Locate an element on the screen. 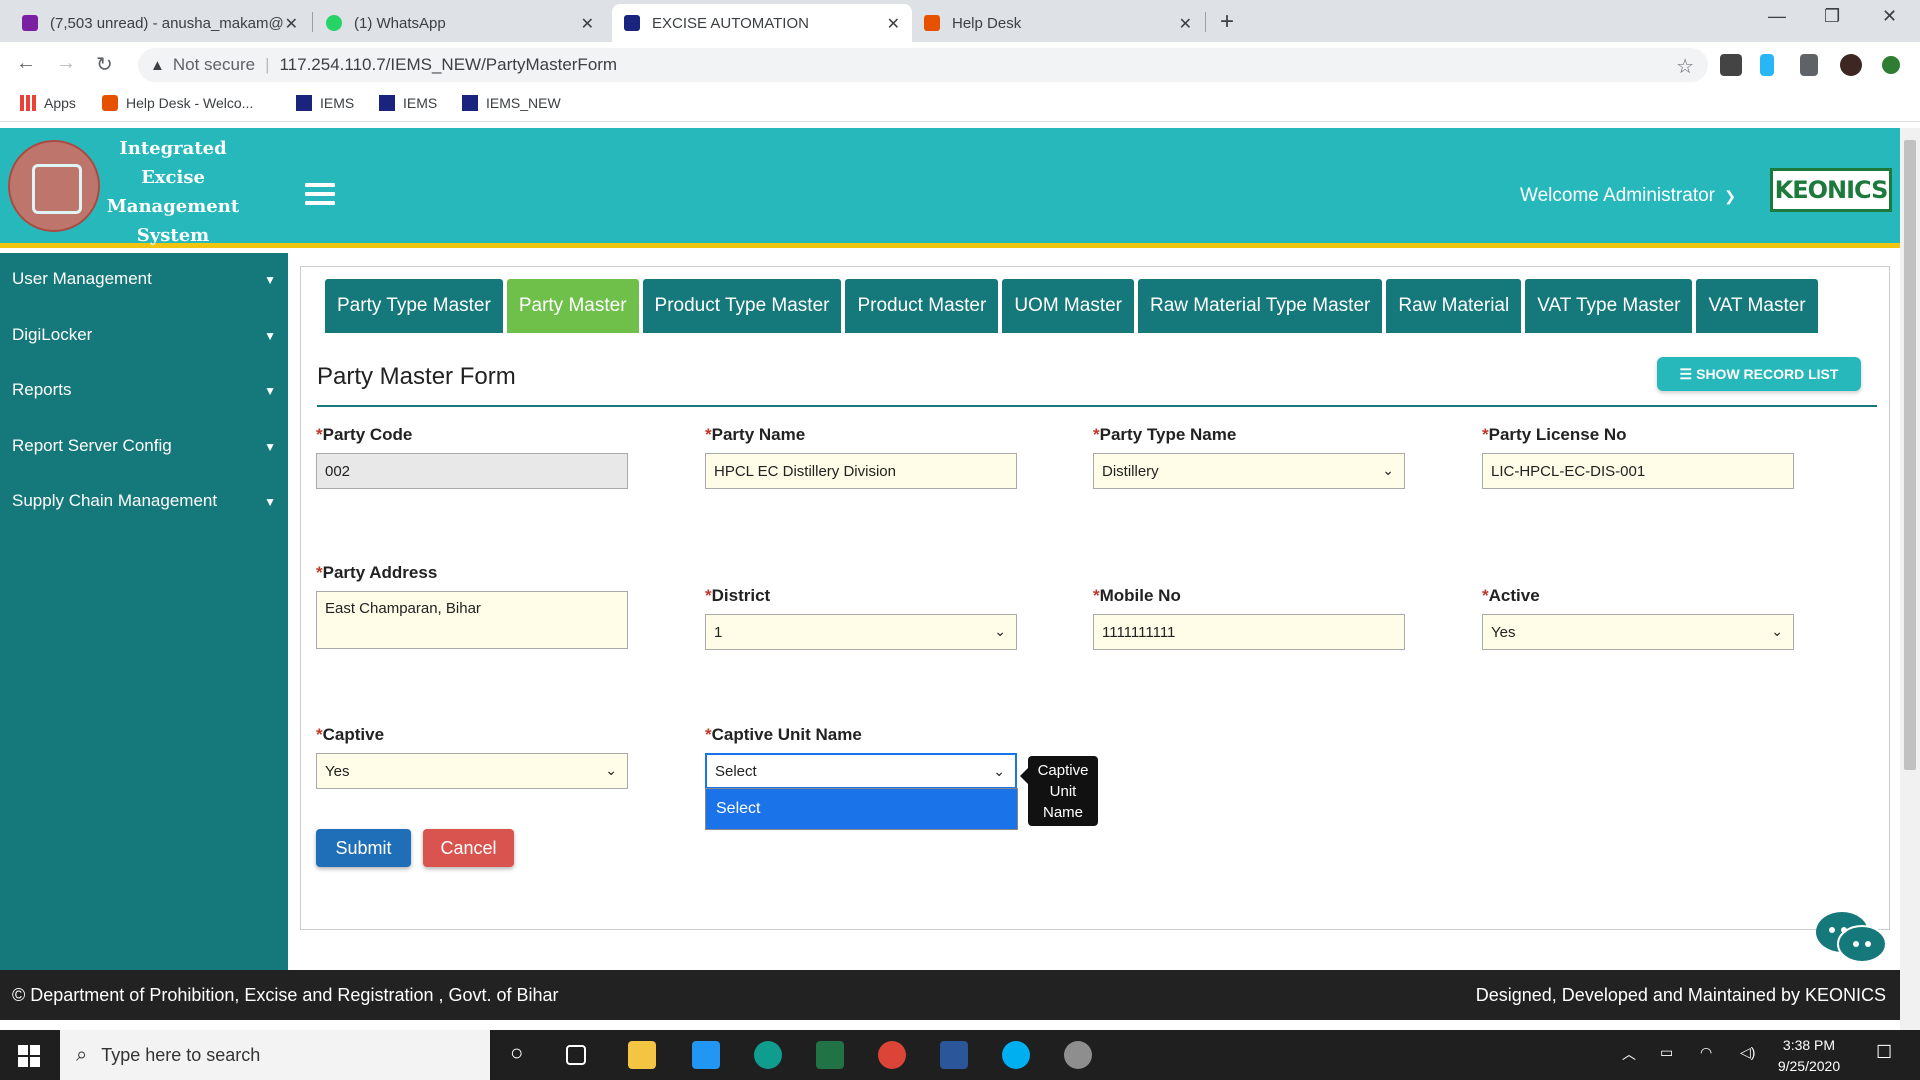  sidebar-item-report-server-config: Report Server Config ▼ is located at coordinates (144, 446).